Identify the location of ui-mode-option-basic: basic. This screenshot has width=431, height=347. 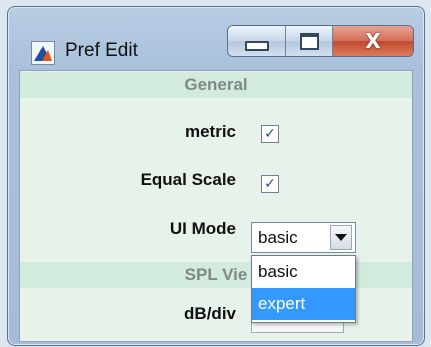
(303, 272).